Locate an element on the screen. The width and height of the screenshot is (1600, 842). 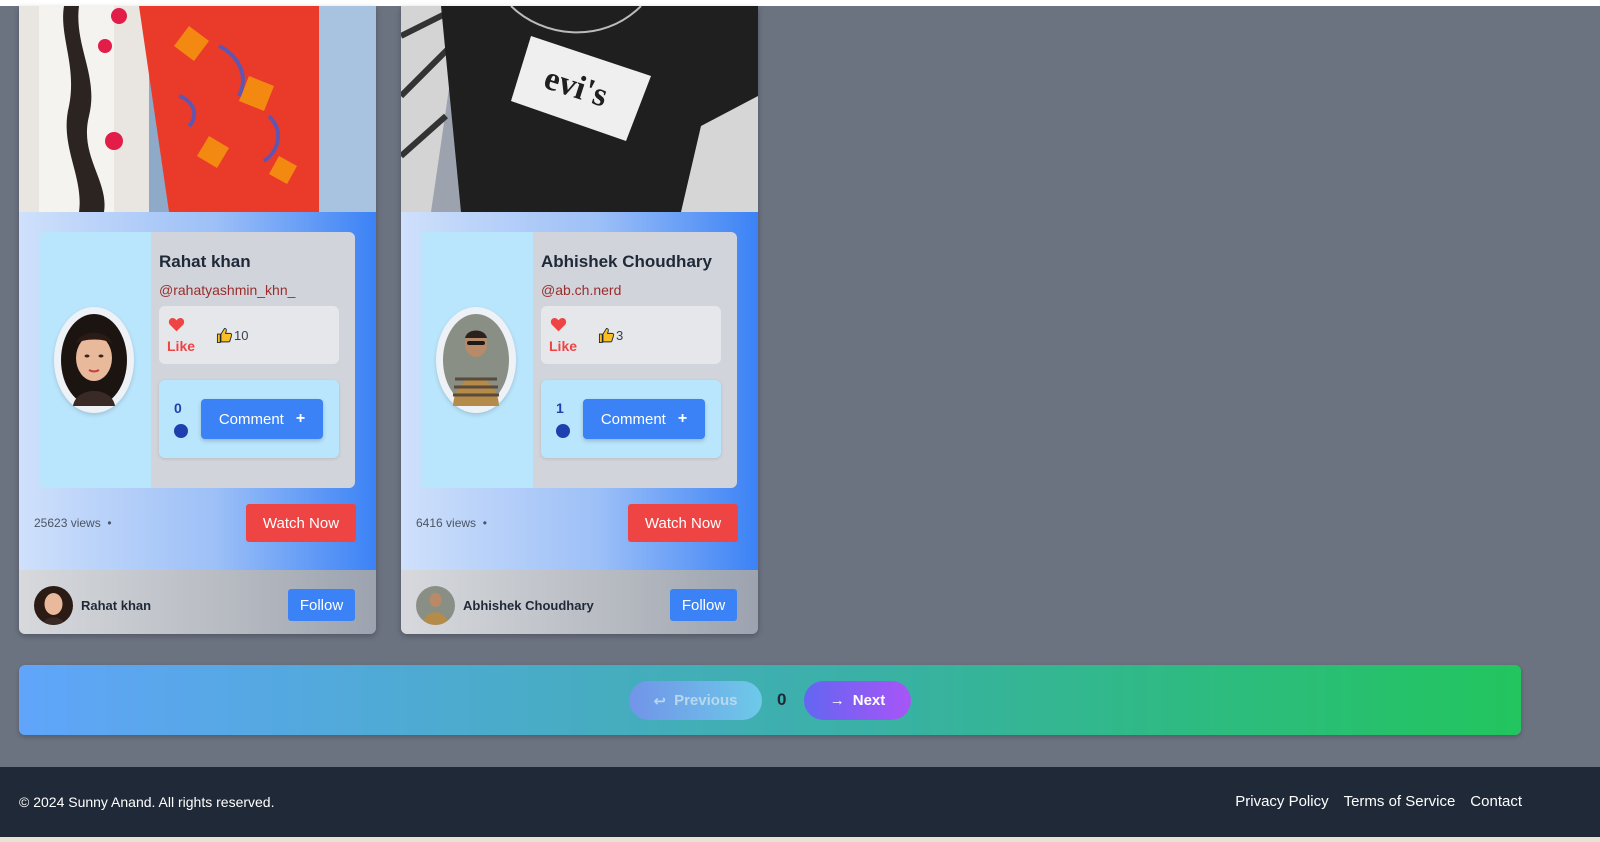
post-card-footer: Rahat khan Follow is located at coordinates (197, 602).